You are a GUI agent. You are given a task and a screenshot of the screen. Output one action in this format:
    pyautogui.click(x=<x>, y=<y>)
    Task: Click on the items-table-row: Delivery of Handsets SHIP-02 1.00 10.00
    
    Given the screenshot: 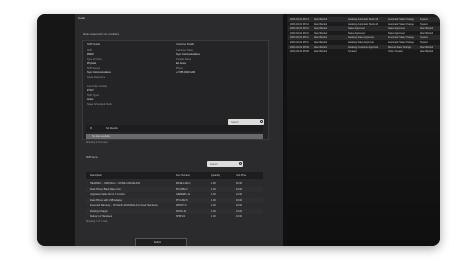 What is the action you would take?
    pyautogui.click(x=174, y=216)
    